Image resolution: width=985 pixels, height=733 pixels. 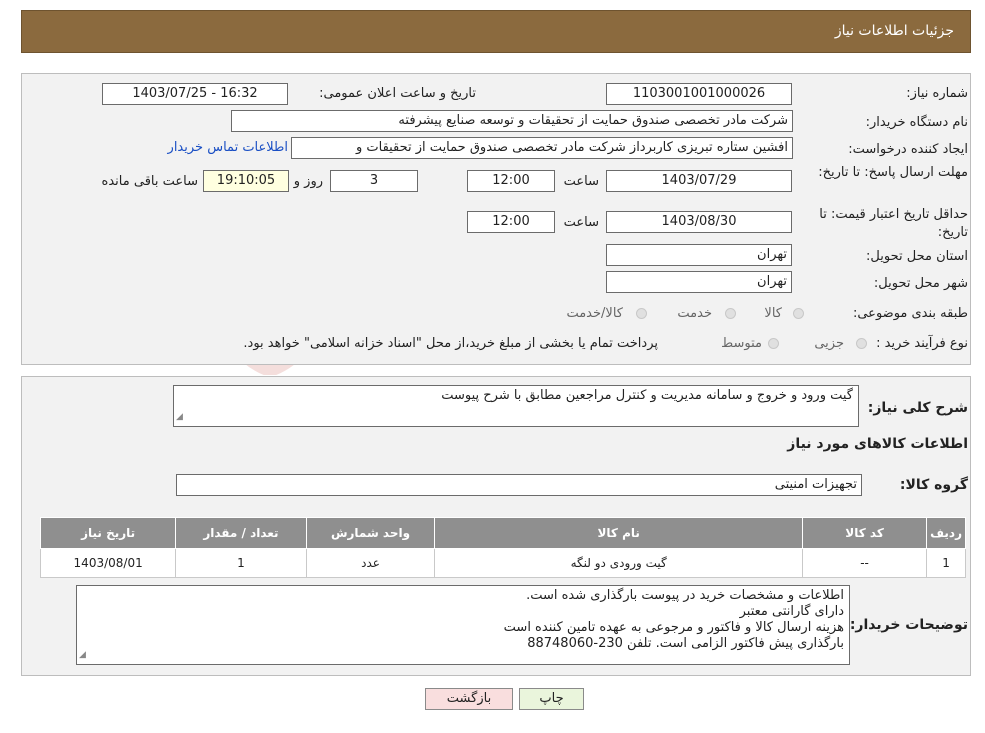 I want to click on print-button: چاپ, so click(x=551, y=699).